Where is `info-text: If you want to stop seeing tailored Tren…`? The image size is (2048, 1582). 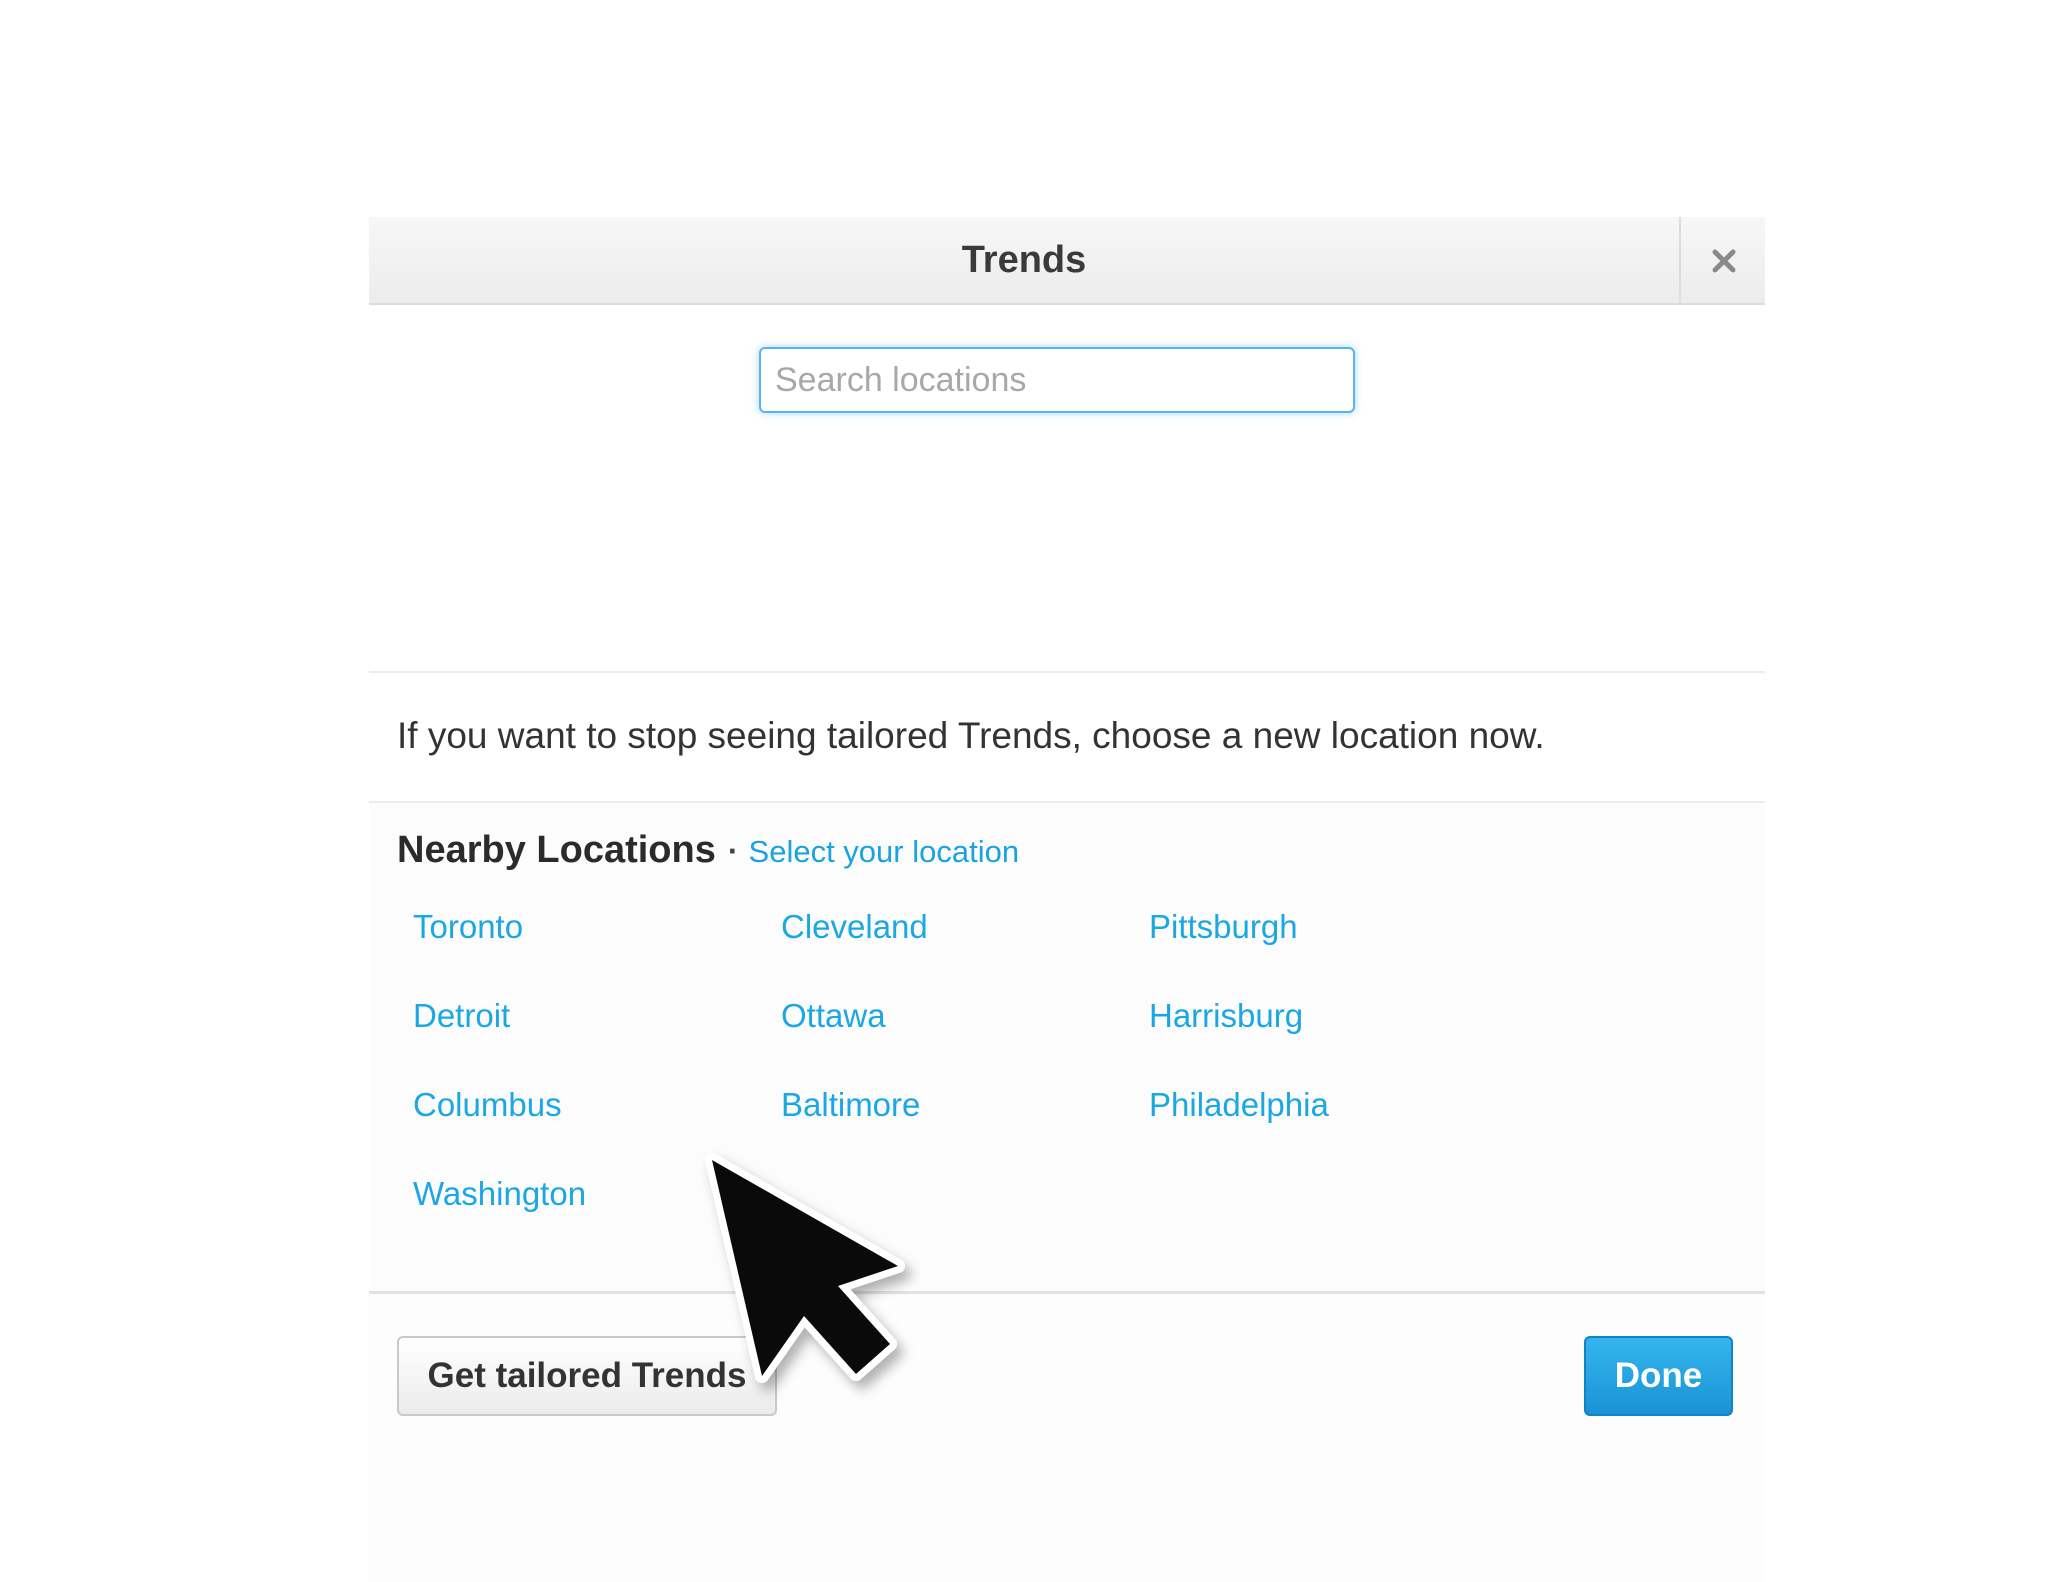
info-text: If you want to stop seeing tailored Tren… is located at coordinates (971, 735).